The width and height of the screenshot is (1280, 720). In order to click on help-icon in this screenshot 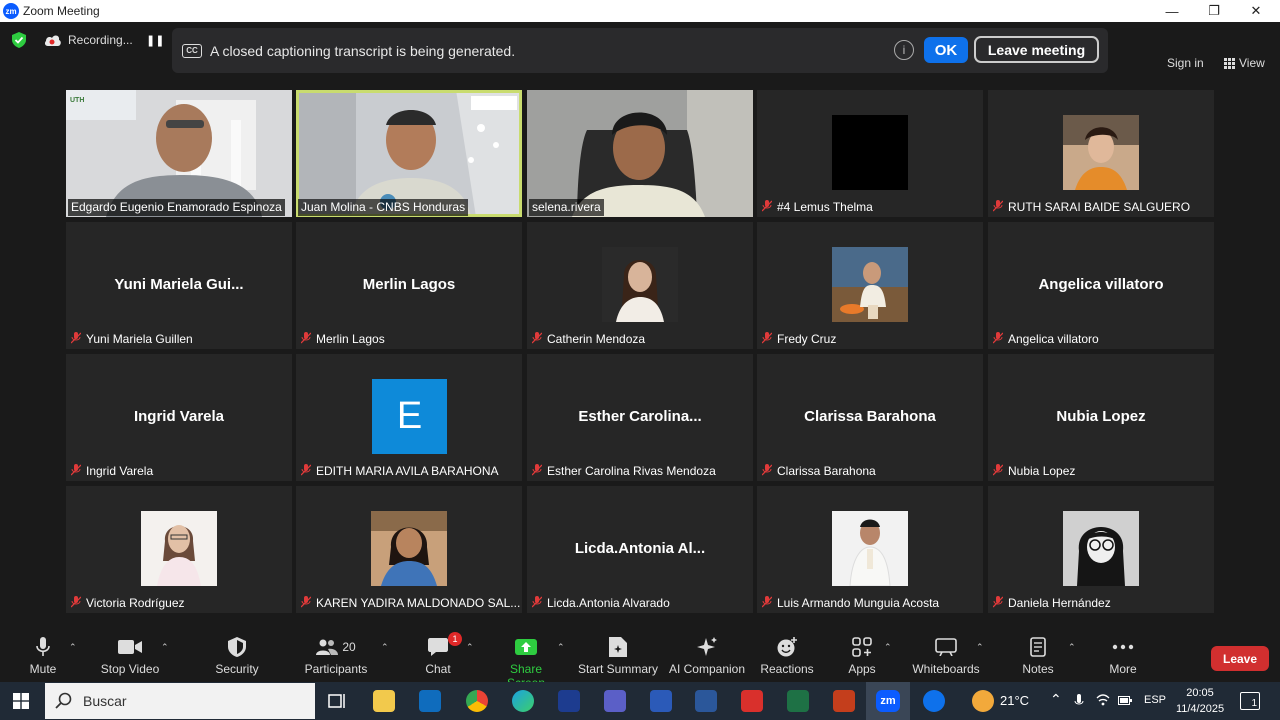, I will do `click(934, 701)`.